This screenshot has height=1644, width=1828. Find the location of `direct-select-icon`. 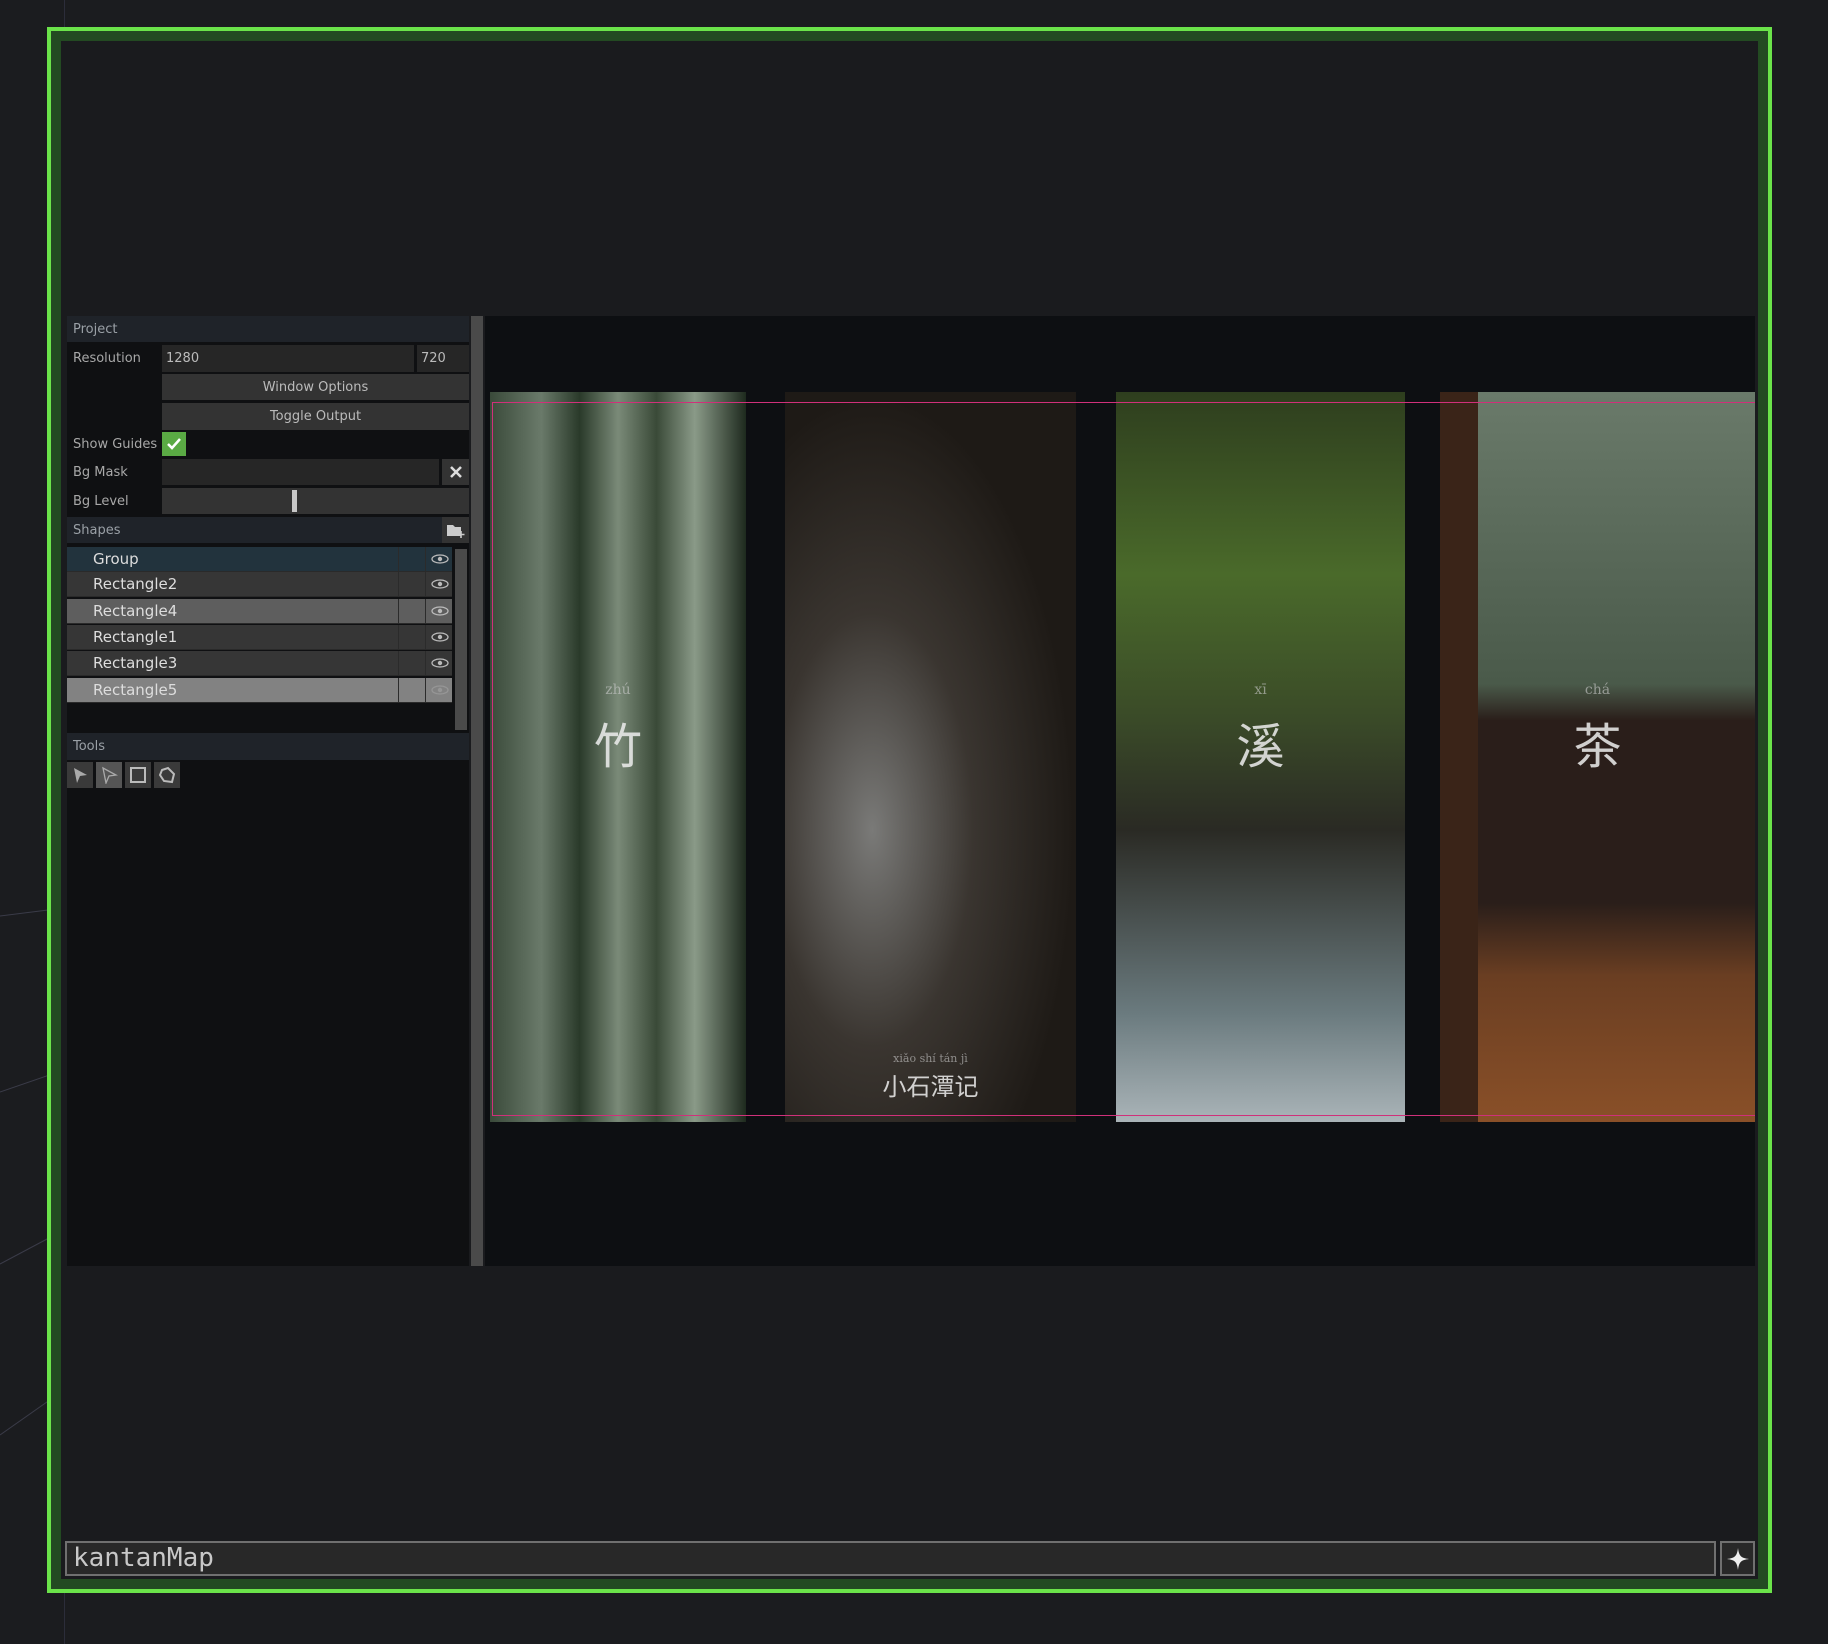

direct-select-icon is located at coordinates (110, 775).